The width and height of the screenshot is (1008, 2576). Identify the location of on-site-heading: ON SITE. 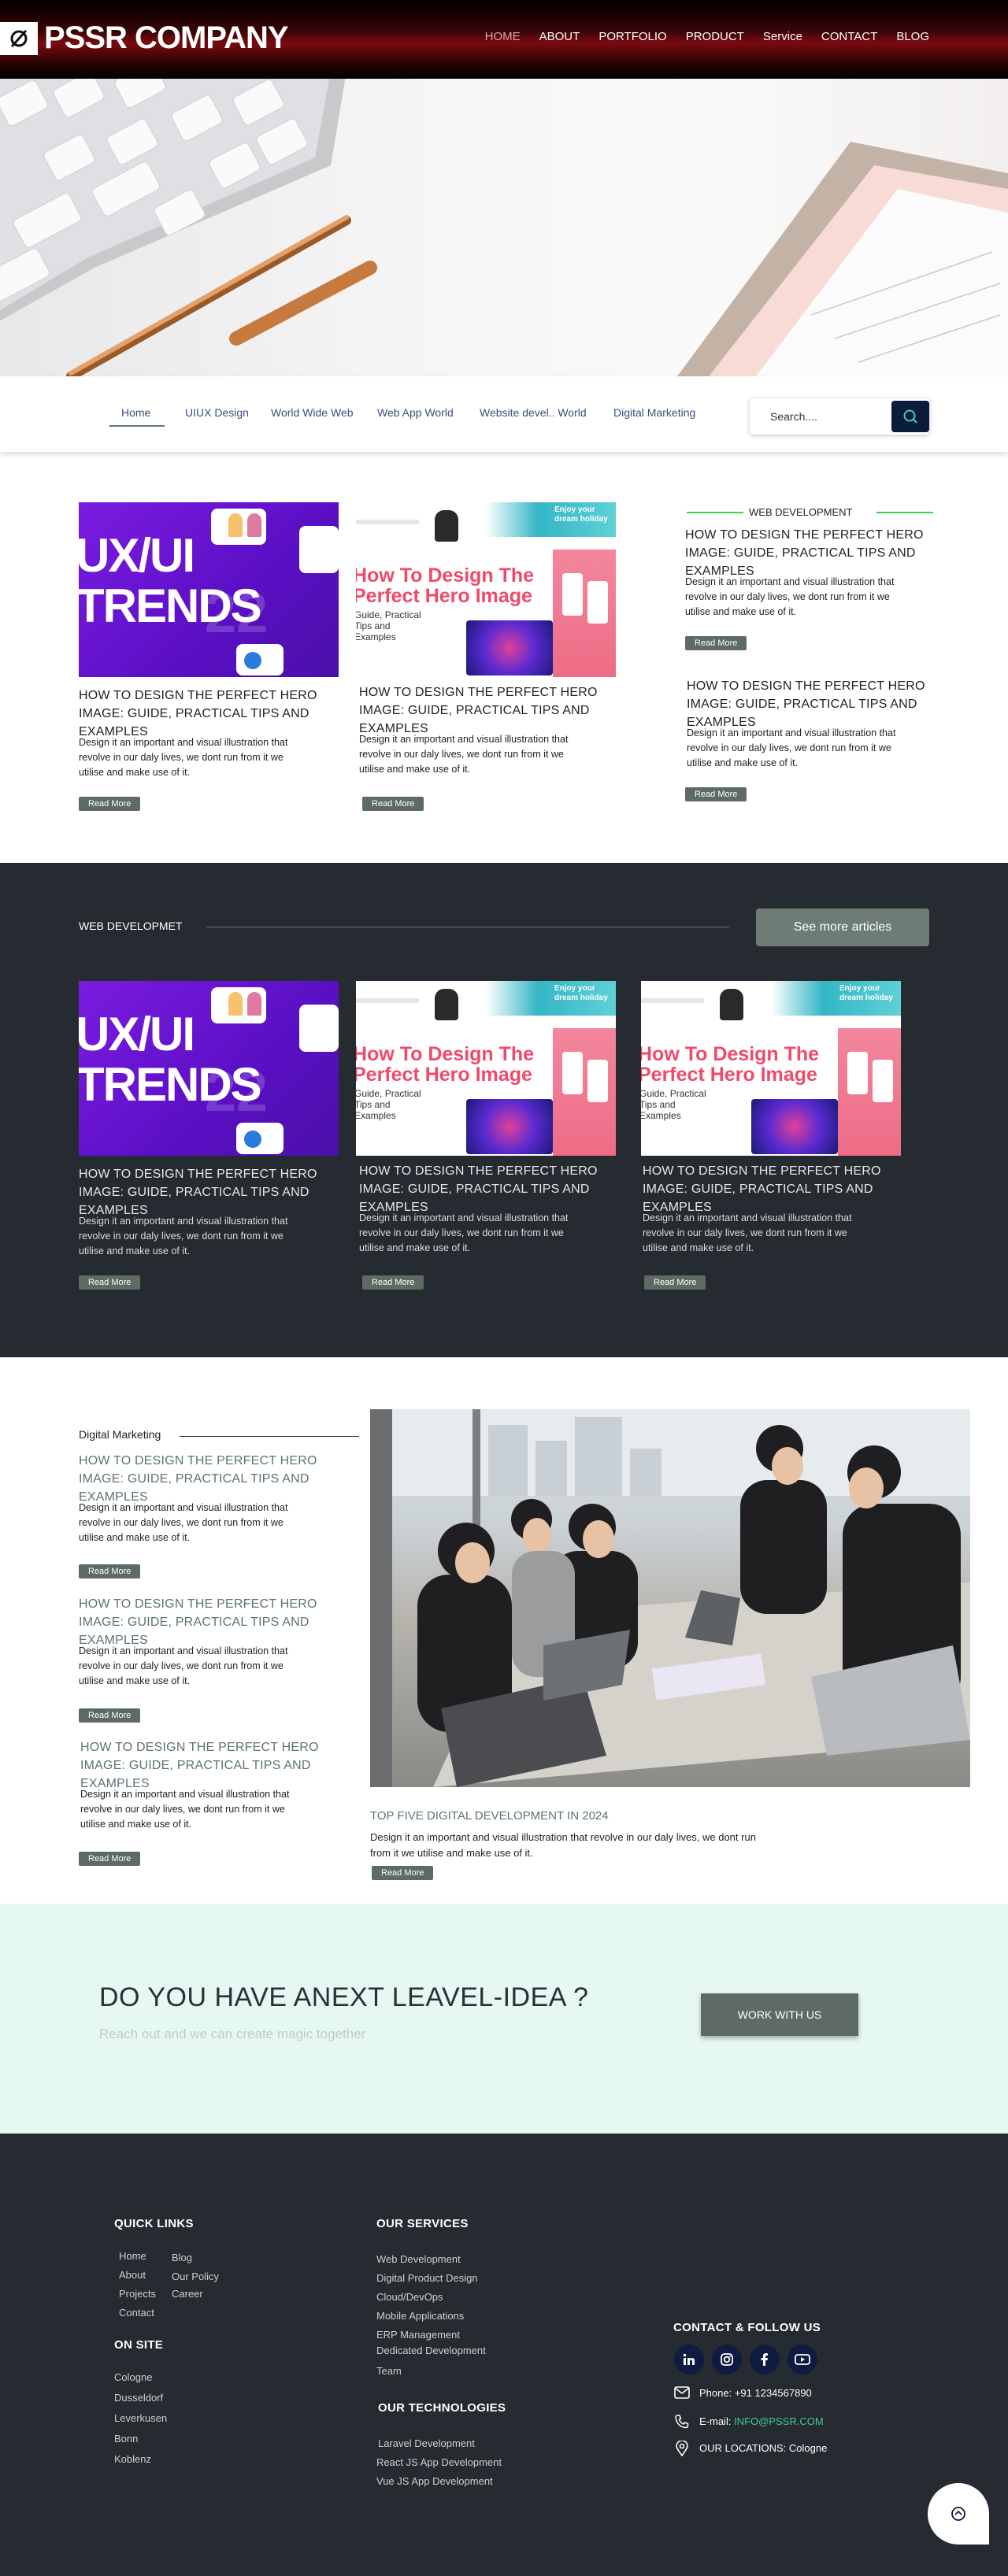
(139, 2345).